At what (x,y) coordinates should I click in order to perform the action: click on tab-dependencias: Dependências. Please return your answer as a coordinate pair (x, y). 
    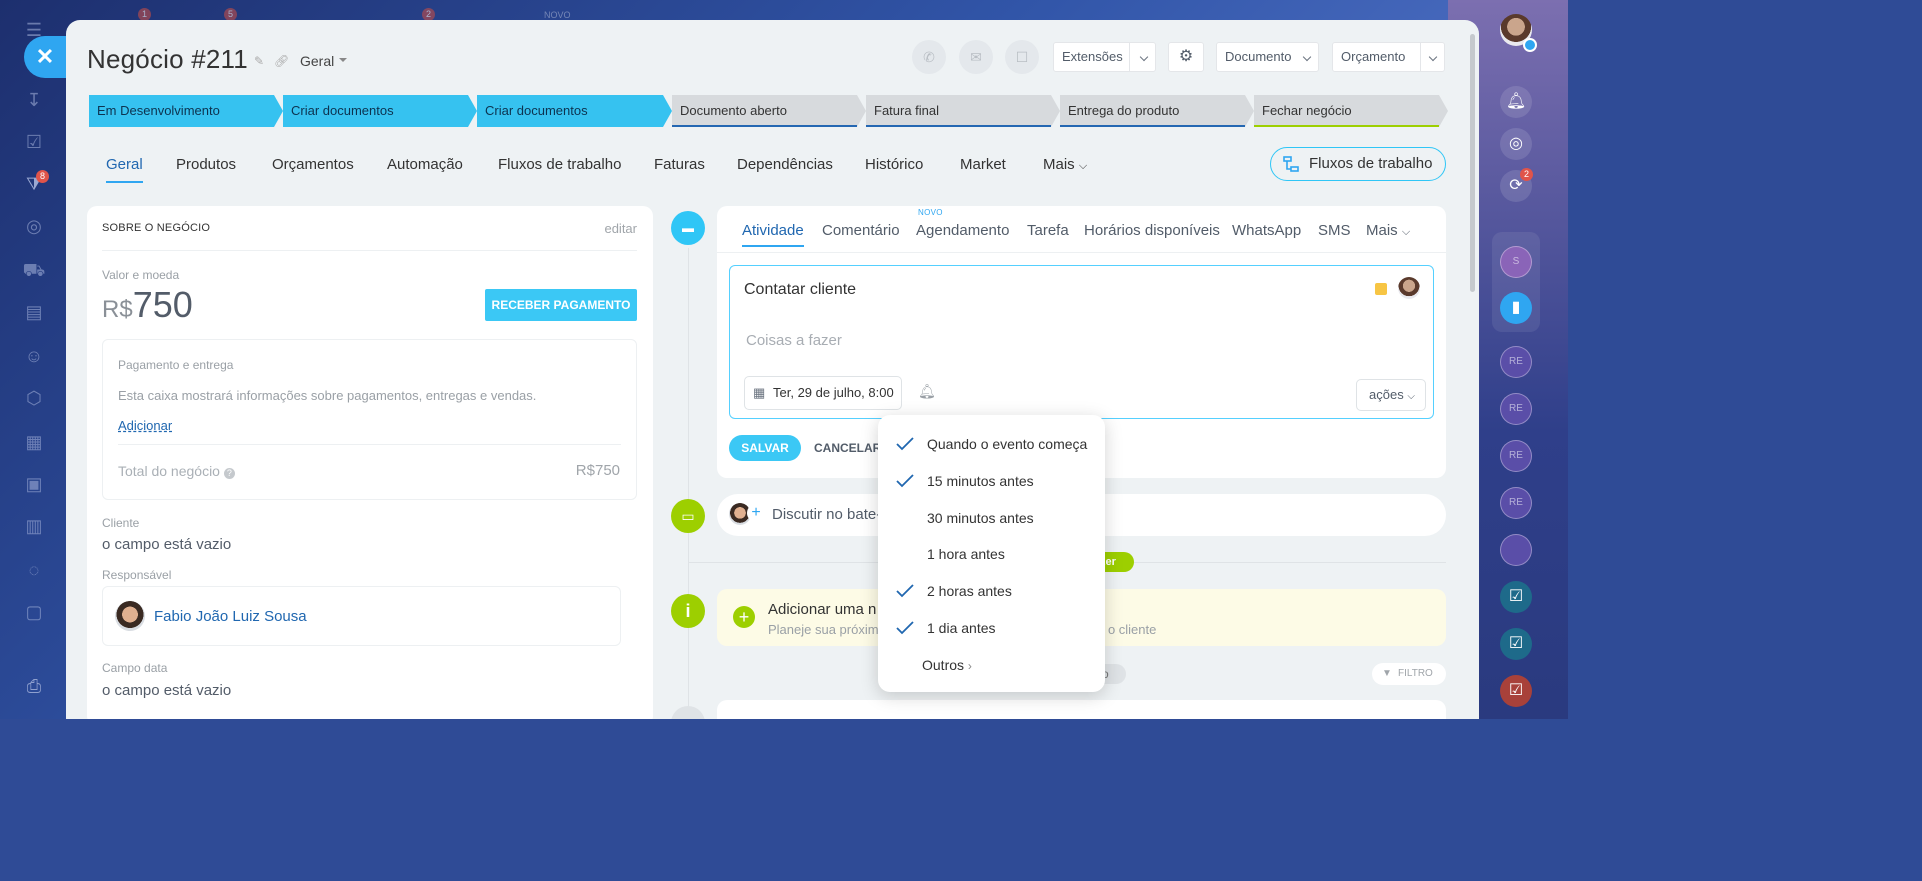
    Looking at the image, I should click on (785, 164).